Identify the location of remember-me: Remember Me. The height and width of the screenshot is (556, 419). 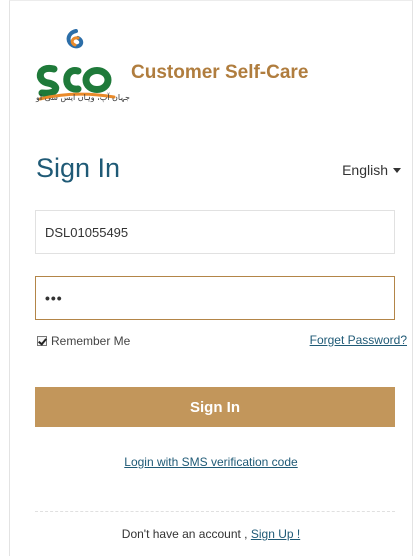
(83, 341).